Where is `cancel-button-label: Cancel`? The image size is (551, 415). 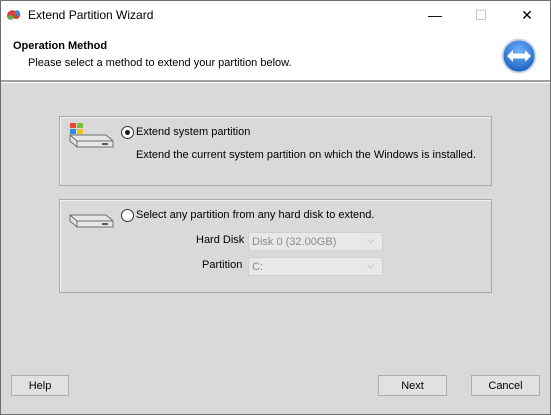 cancel-button-label: Cancel is located at coordinates (505, 386).